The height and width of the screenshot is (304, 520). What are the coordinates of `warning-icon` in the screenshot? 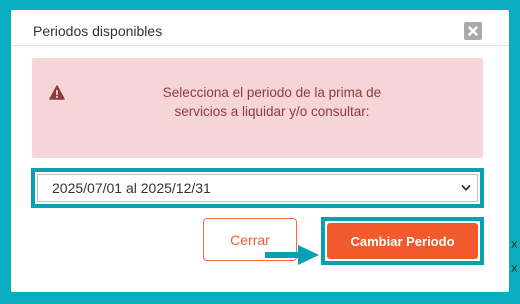 It's located at (57, 92).